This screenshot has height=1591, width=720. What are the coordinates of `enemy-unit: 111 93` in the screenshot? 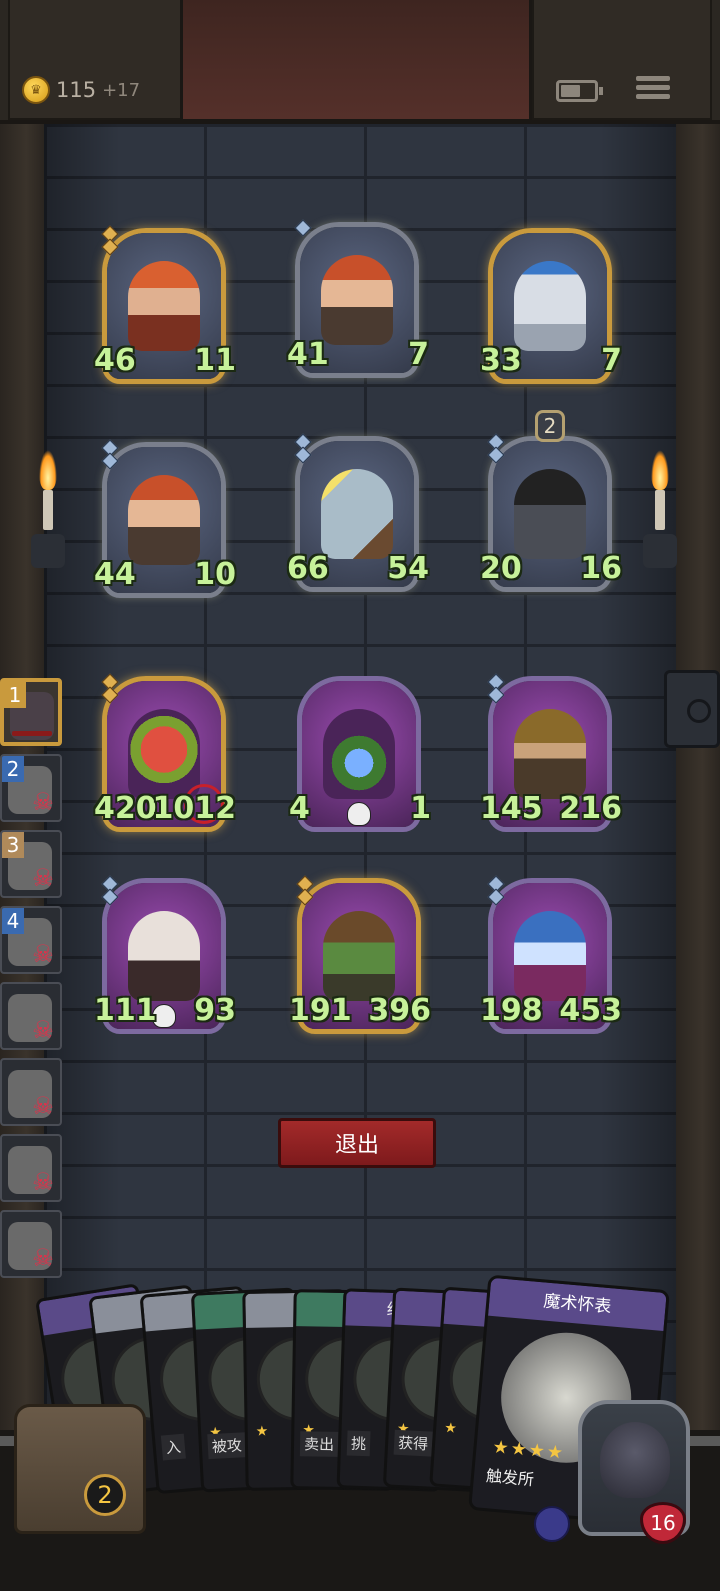 It's located at (165, 958).